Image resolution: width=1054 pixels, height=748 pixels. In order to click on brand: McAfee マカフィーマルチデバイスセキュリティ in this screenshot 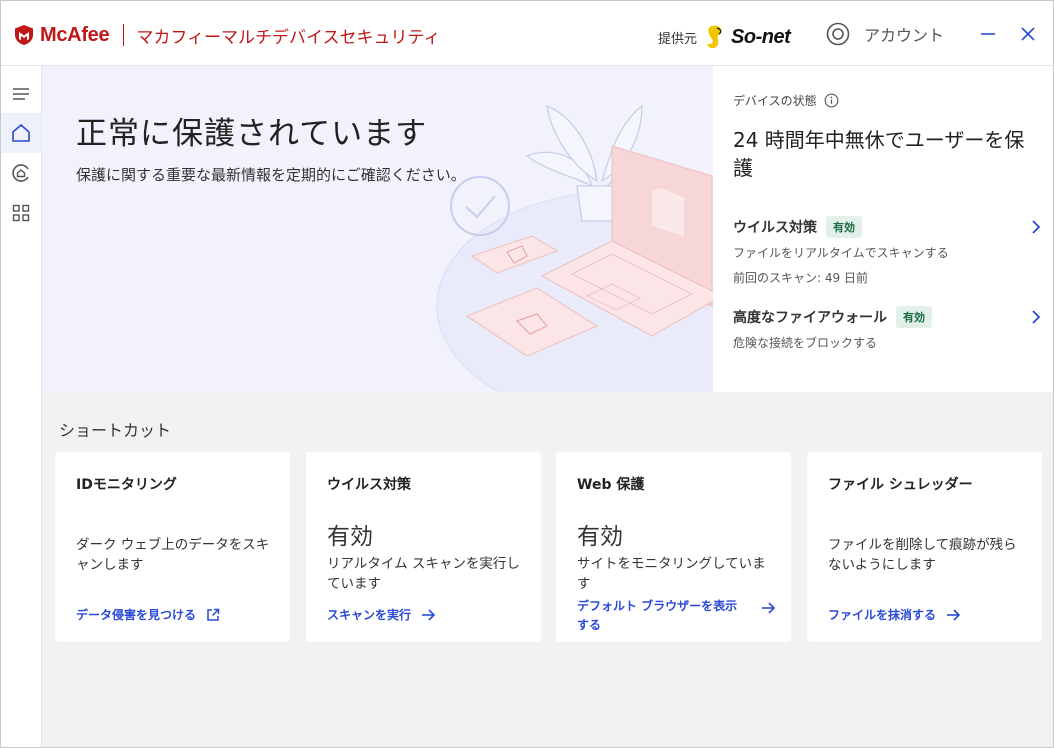, I will do `click(226, 35)`.